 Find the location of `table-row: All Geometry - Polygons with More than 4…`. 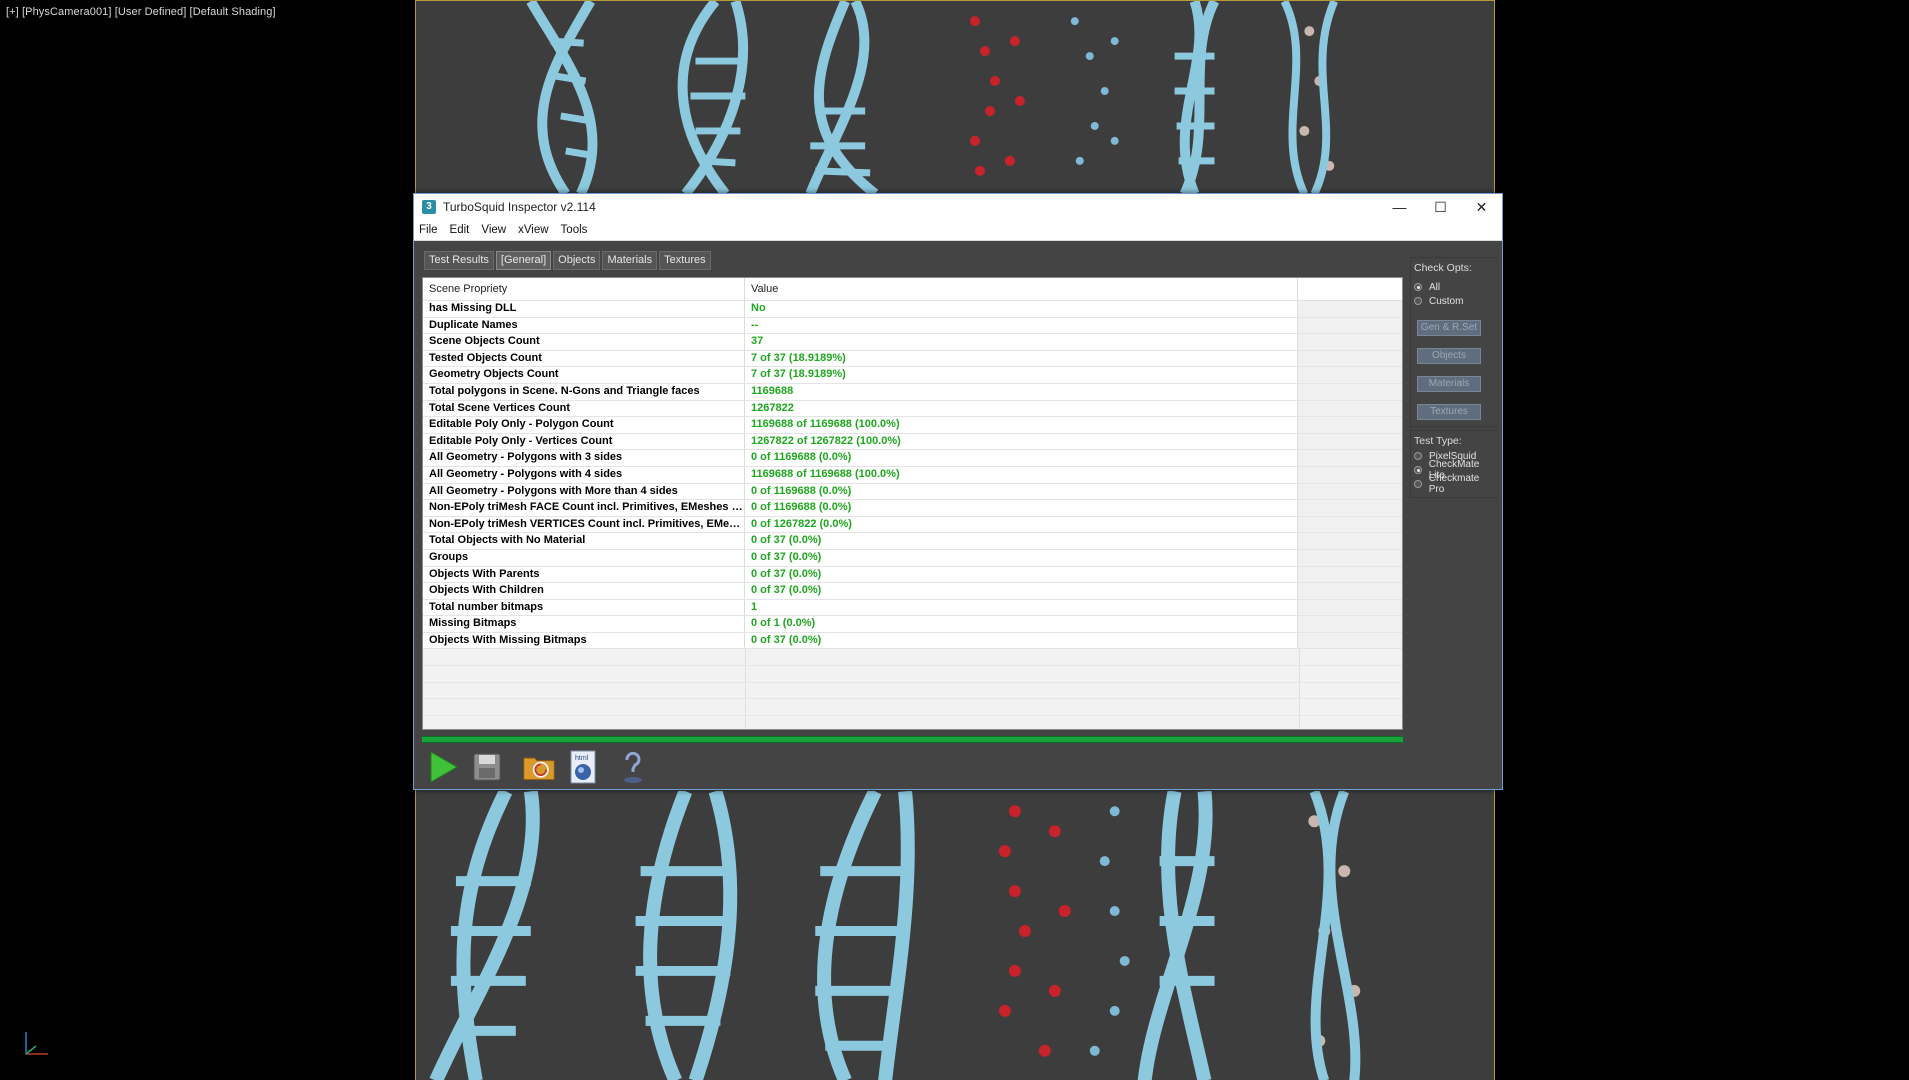

table-row: All Geometry - Polygons with More than 4… is located at coordinates (912, 492).